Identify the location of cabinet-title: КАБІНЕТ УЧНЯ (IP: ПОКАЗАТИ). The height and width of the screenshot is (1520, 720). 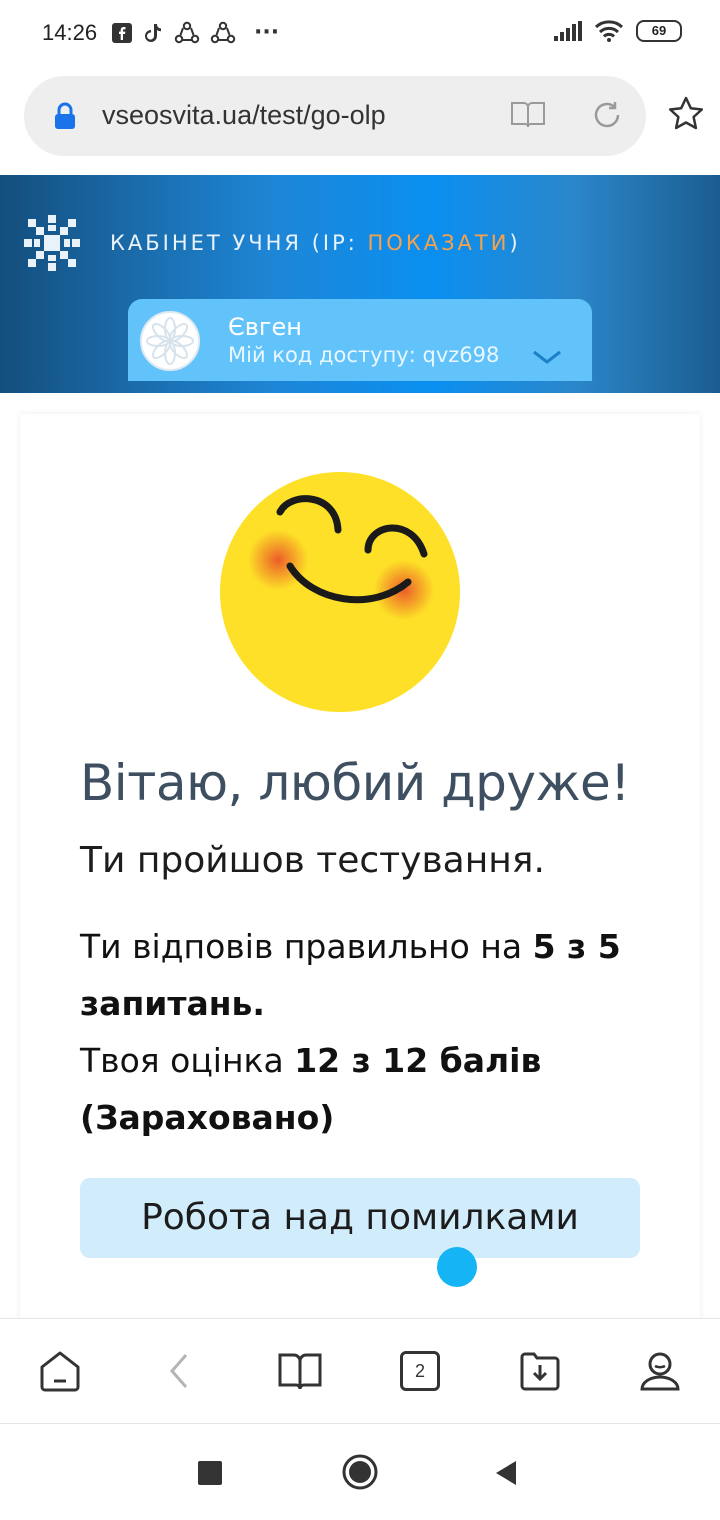
(315, 243).